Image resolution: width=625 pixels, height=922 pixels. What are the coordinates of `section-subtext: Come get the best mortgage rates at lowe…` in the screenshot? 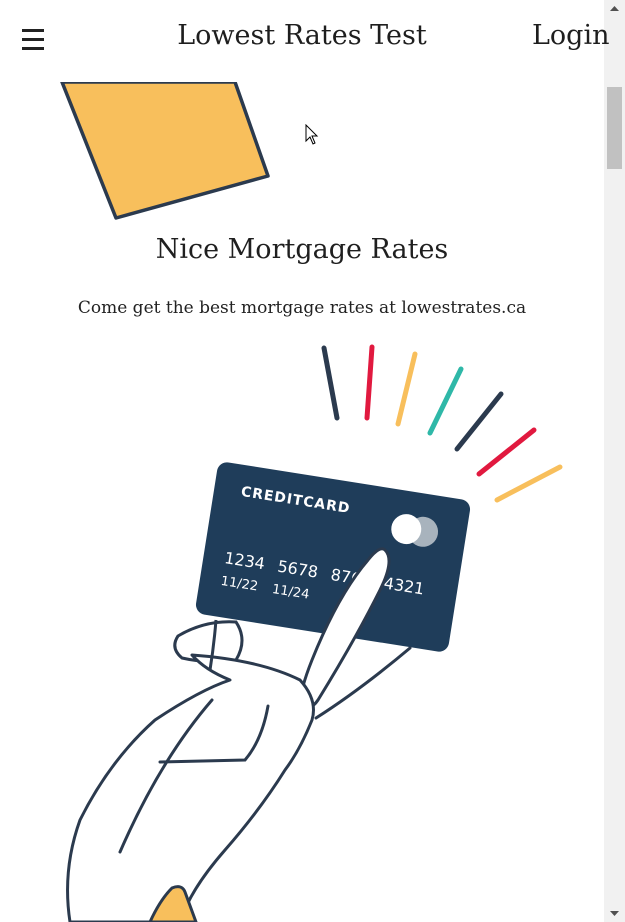 It's located at (302, 308).